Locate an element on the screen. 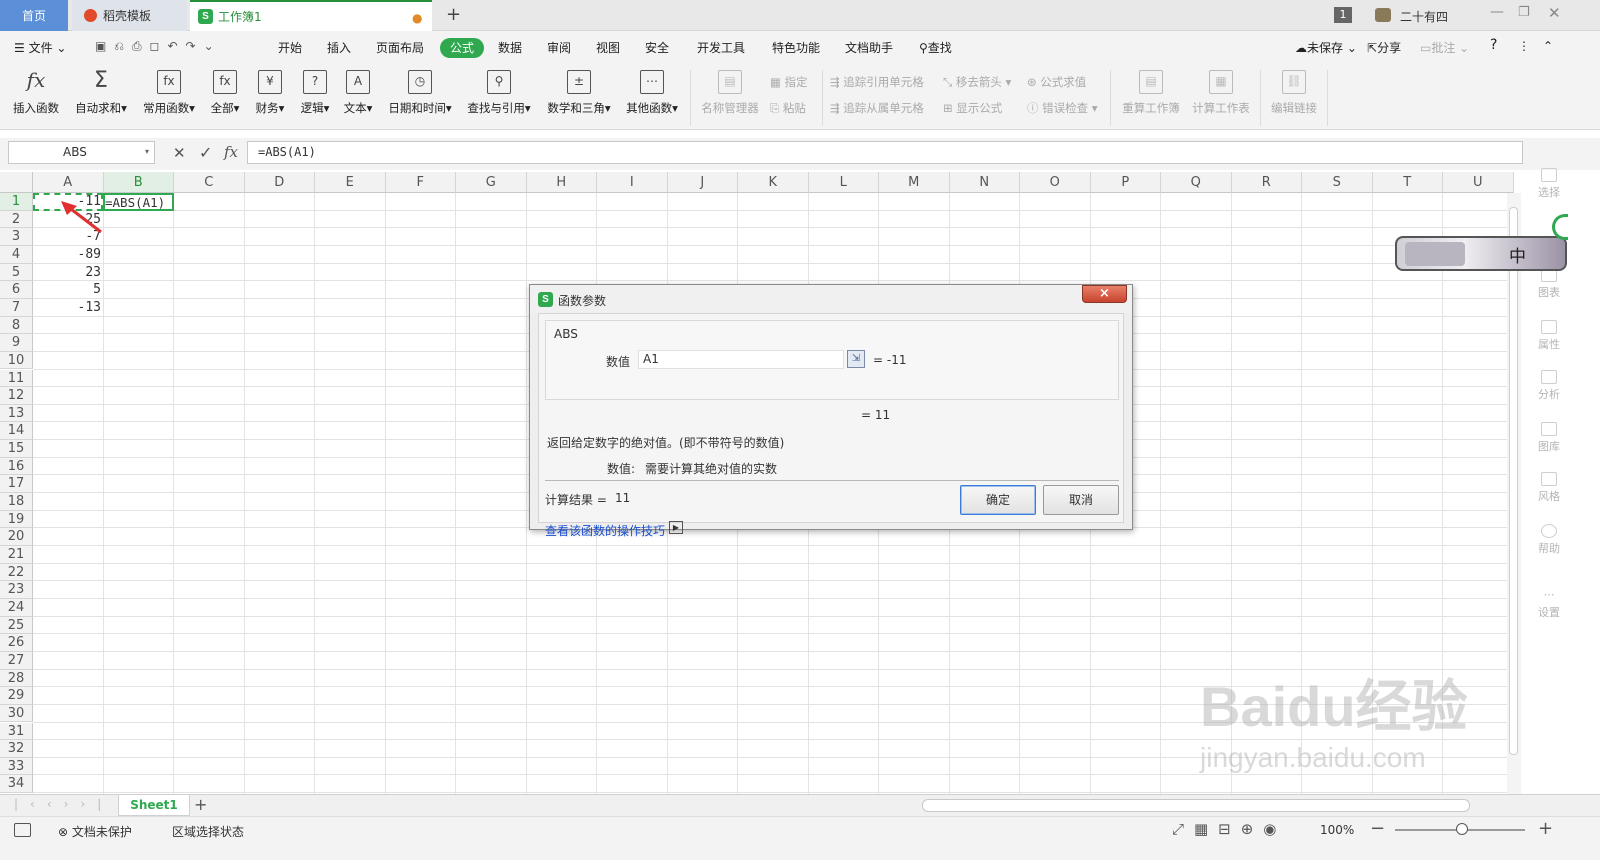 This screenshot has width=1600, height=860. zoom-level: 100% is located at coordinates (1337, 830).